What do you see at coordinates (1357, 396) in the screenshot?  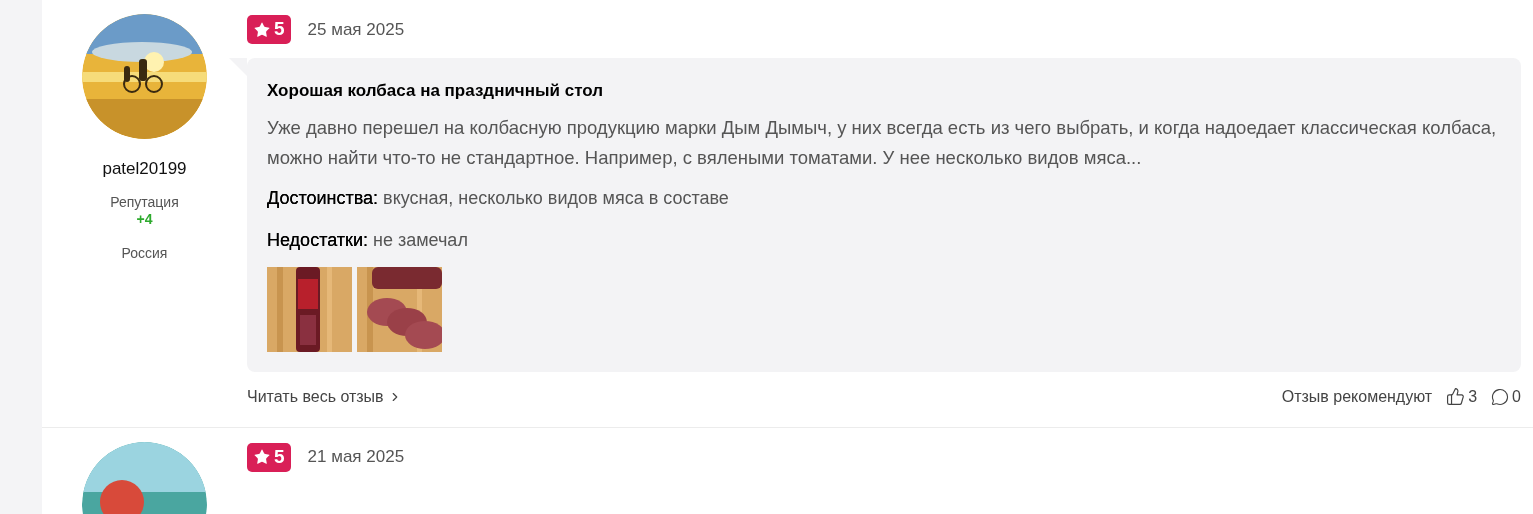 I see `recommend-label: Отзыв рекомендуют` at bounding box center [1357, 396].